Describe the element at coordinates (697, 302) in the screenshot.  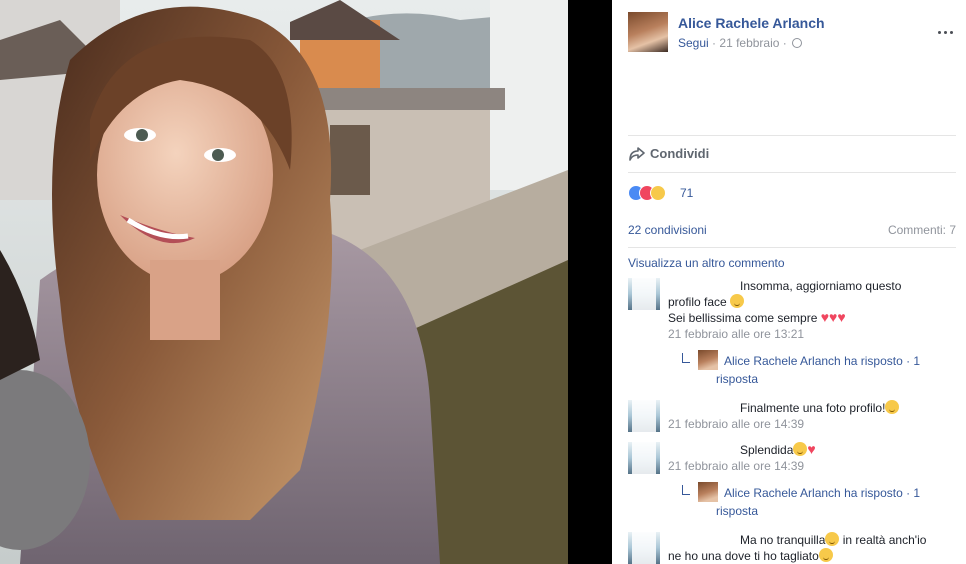
I see `comment-text-line: profilo face` at that location.